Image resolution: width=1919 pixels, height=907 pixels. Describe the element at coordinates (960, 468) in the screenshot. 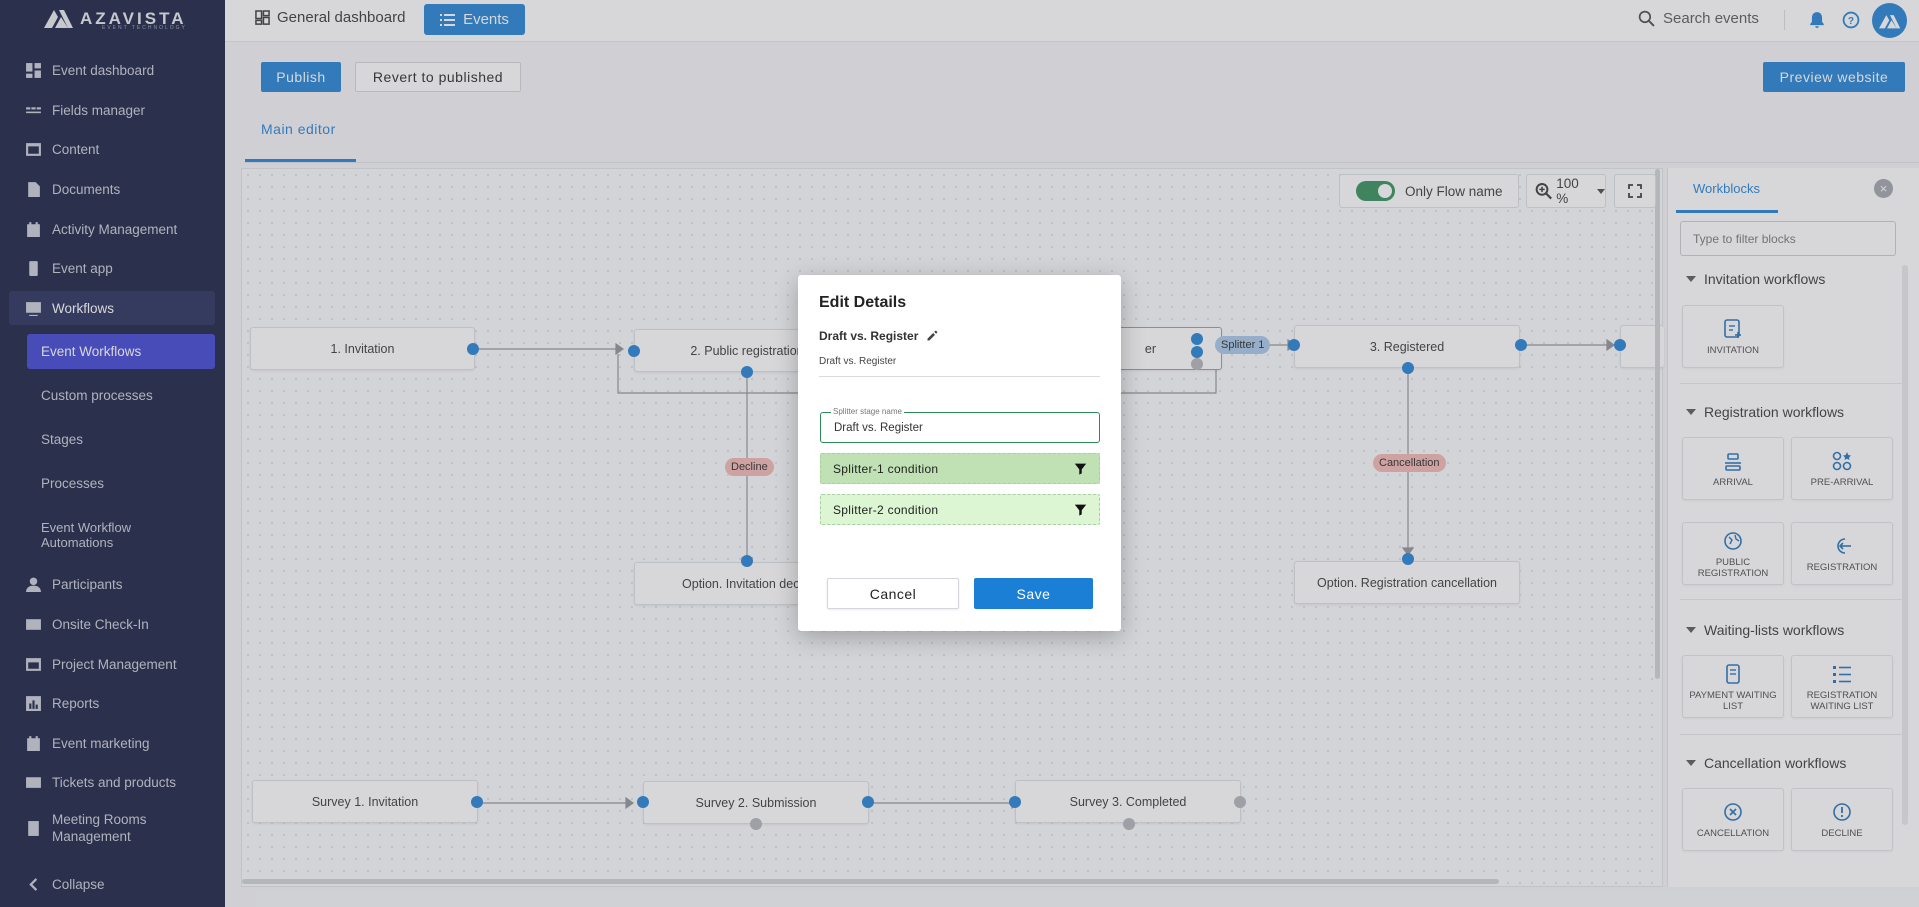

I see `splitter-1-condition: Splitter-1 condition` at that location.